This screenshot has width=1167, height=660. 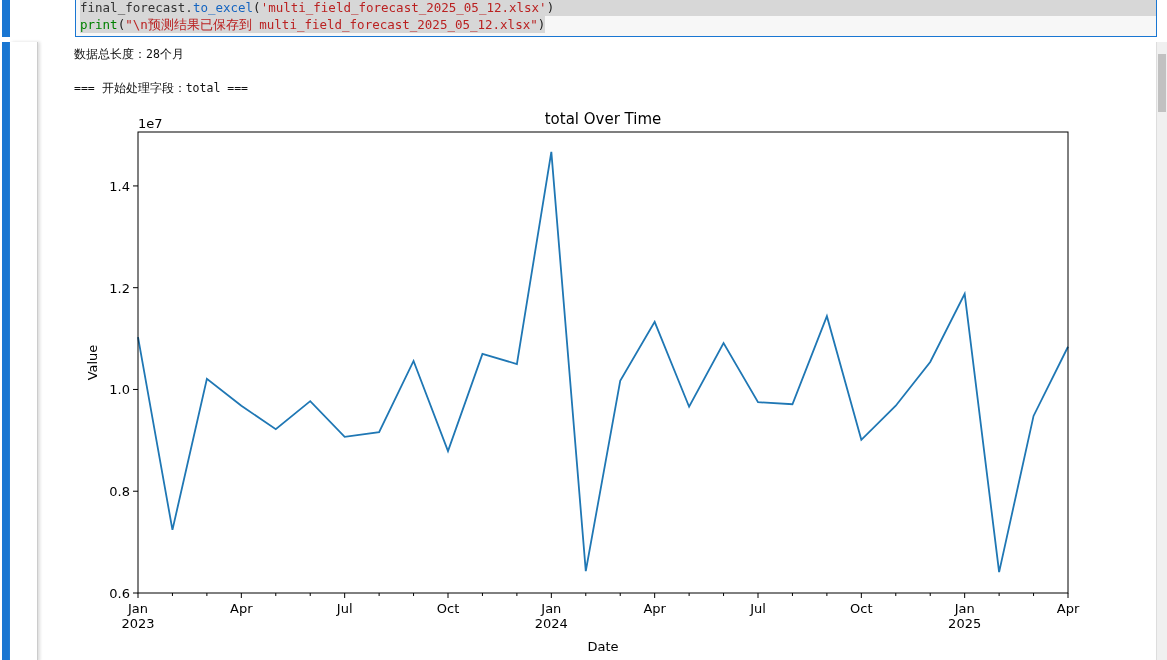 I want to click on cell-indicator, so click(x=6, y=18).